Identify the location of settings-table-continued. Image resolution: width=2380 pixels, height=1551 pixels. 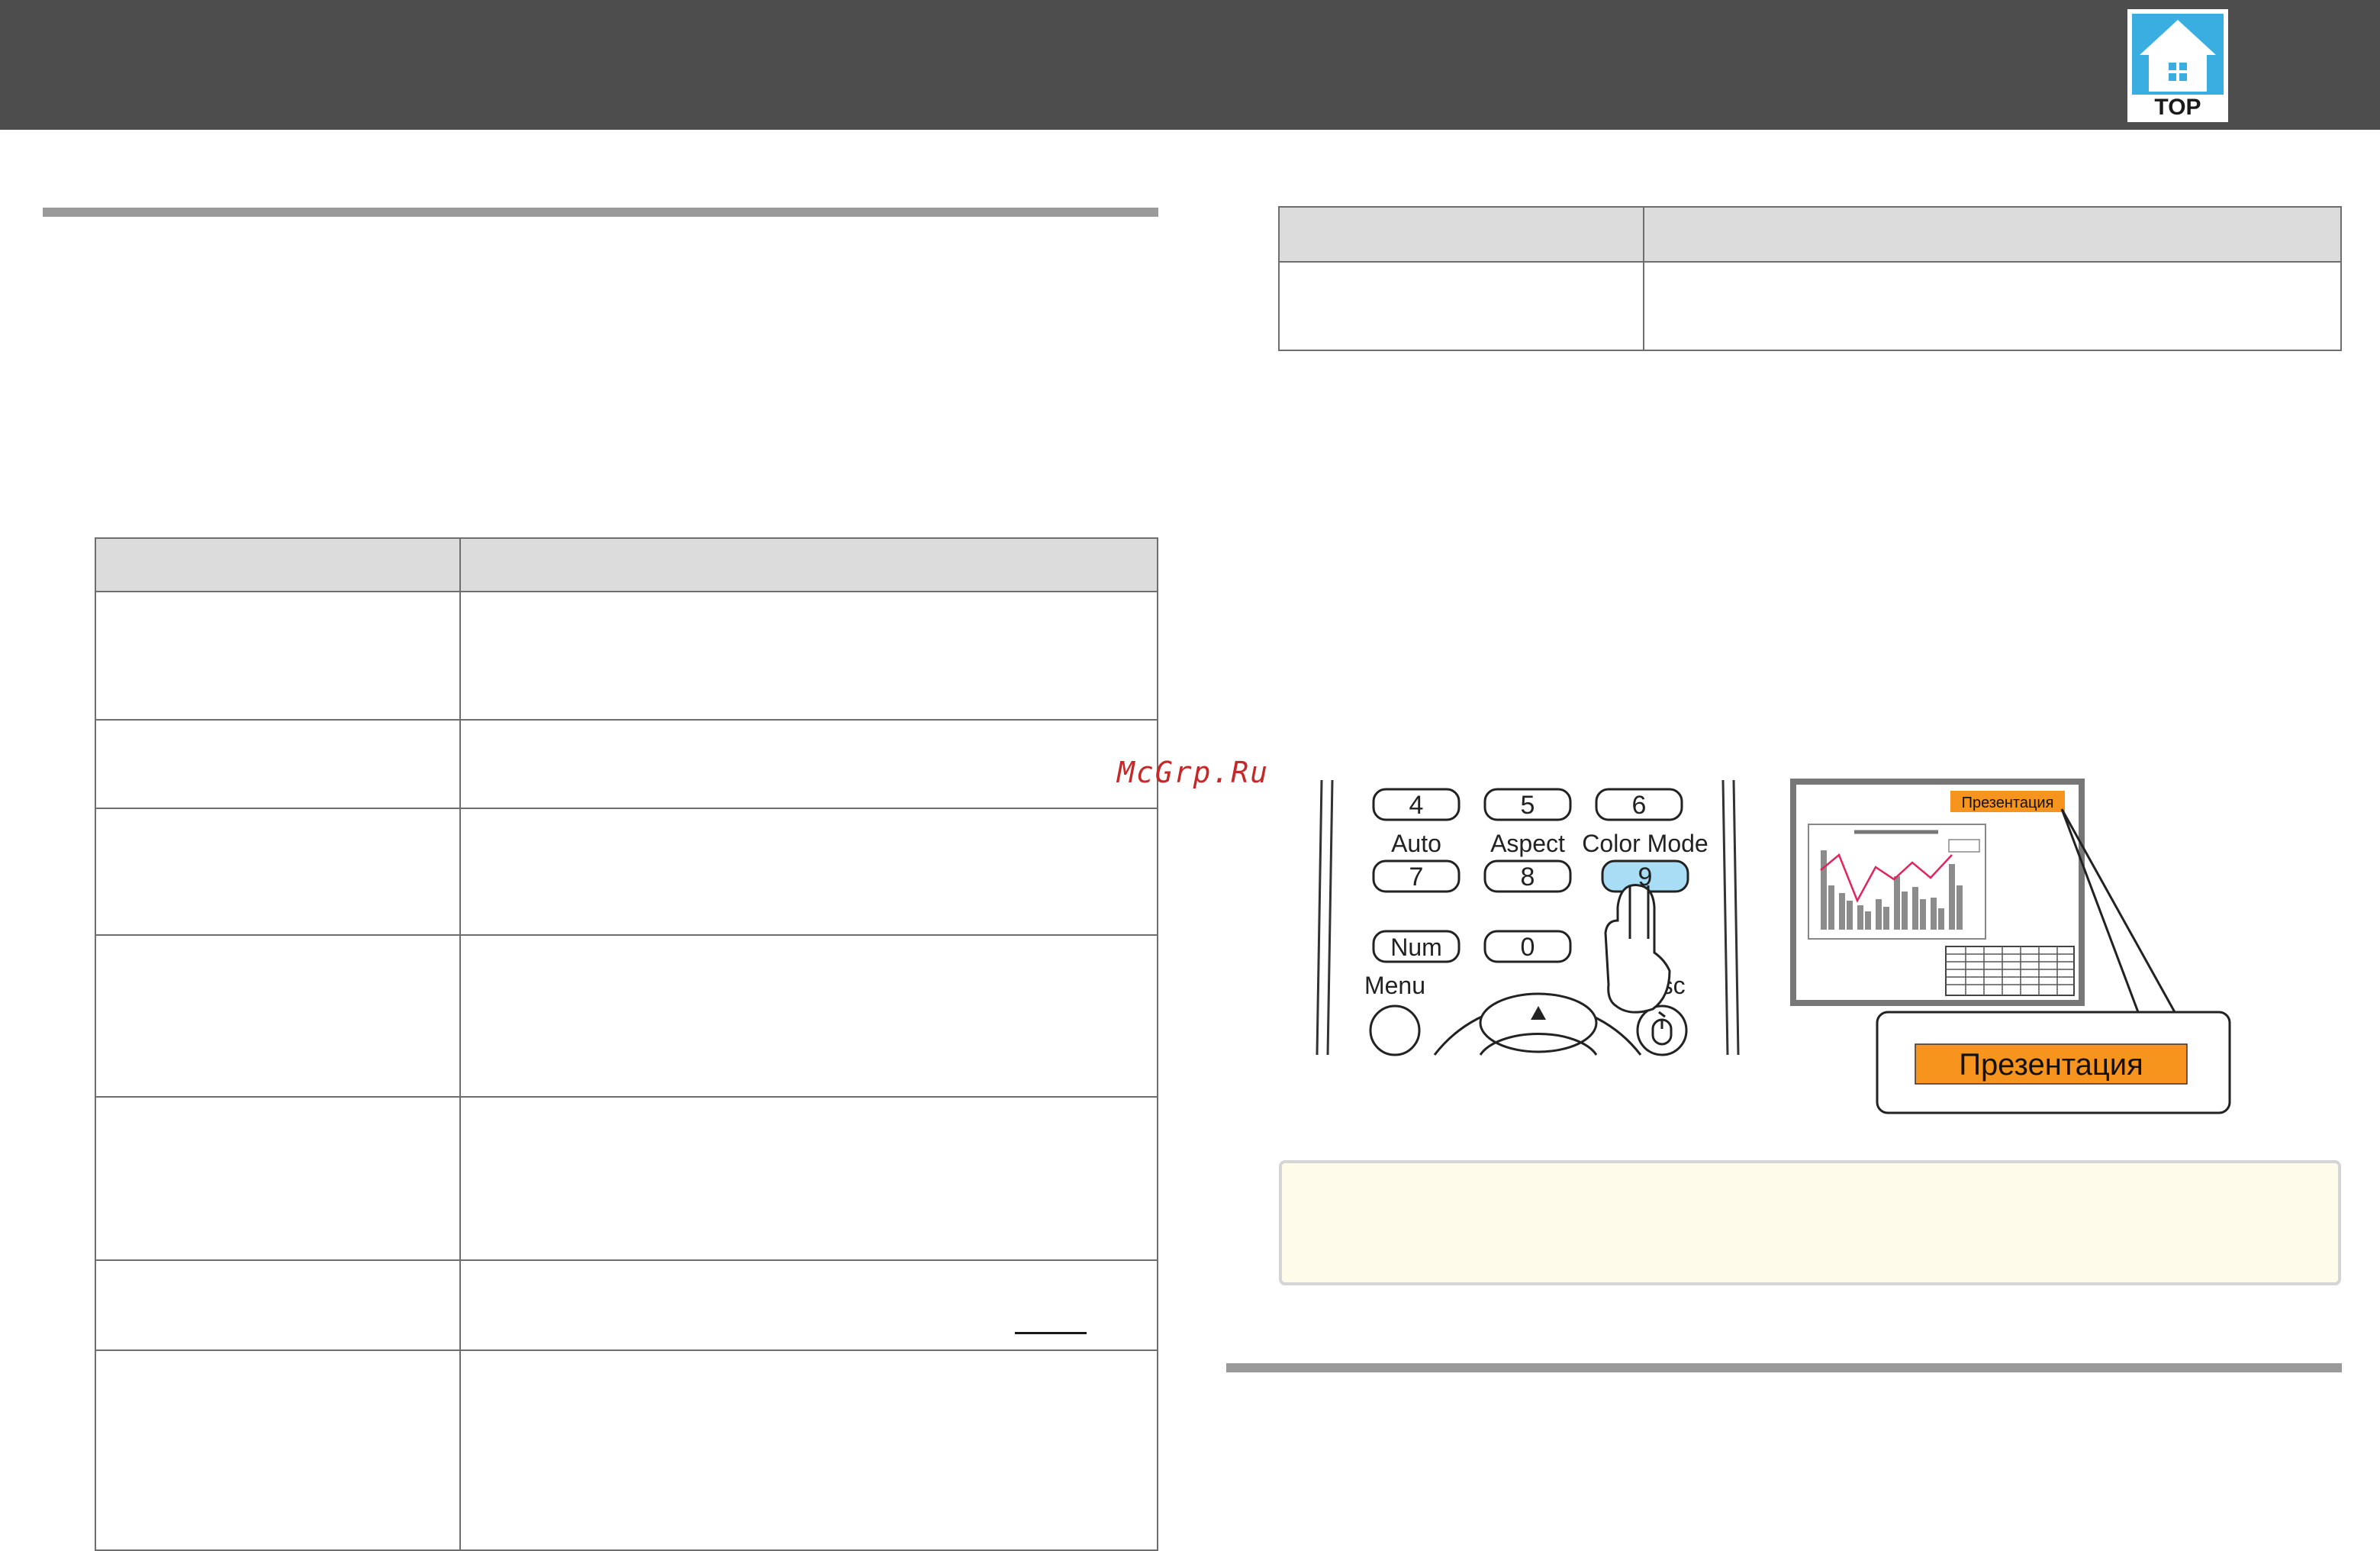
(1810, 278).